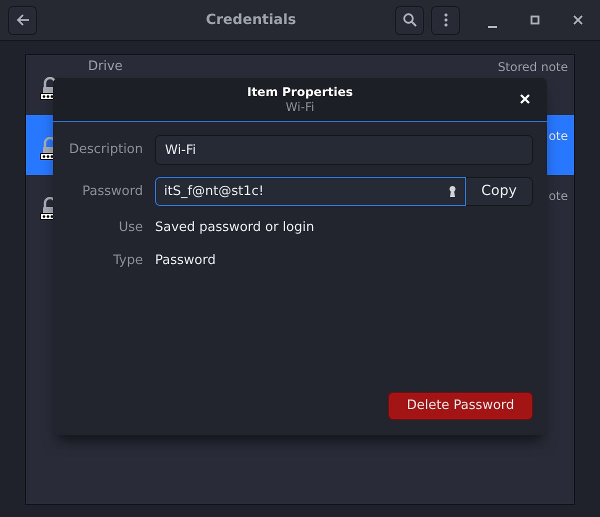 This screenshot has height=517, width=600. I want to click on field-label: Type, so click(127, 261).